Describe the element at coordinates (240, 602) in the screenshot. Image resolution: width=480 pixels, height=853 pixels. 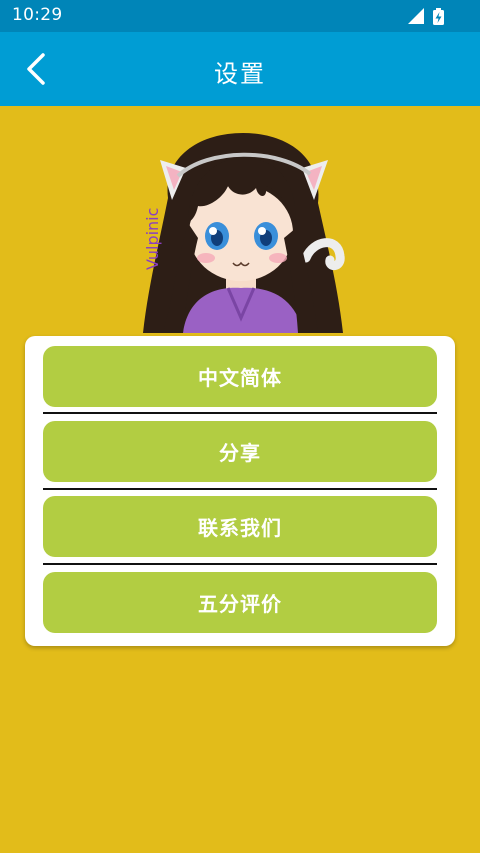
I see `rate-five-stars-button: 五分评价` at that location.